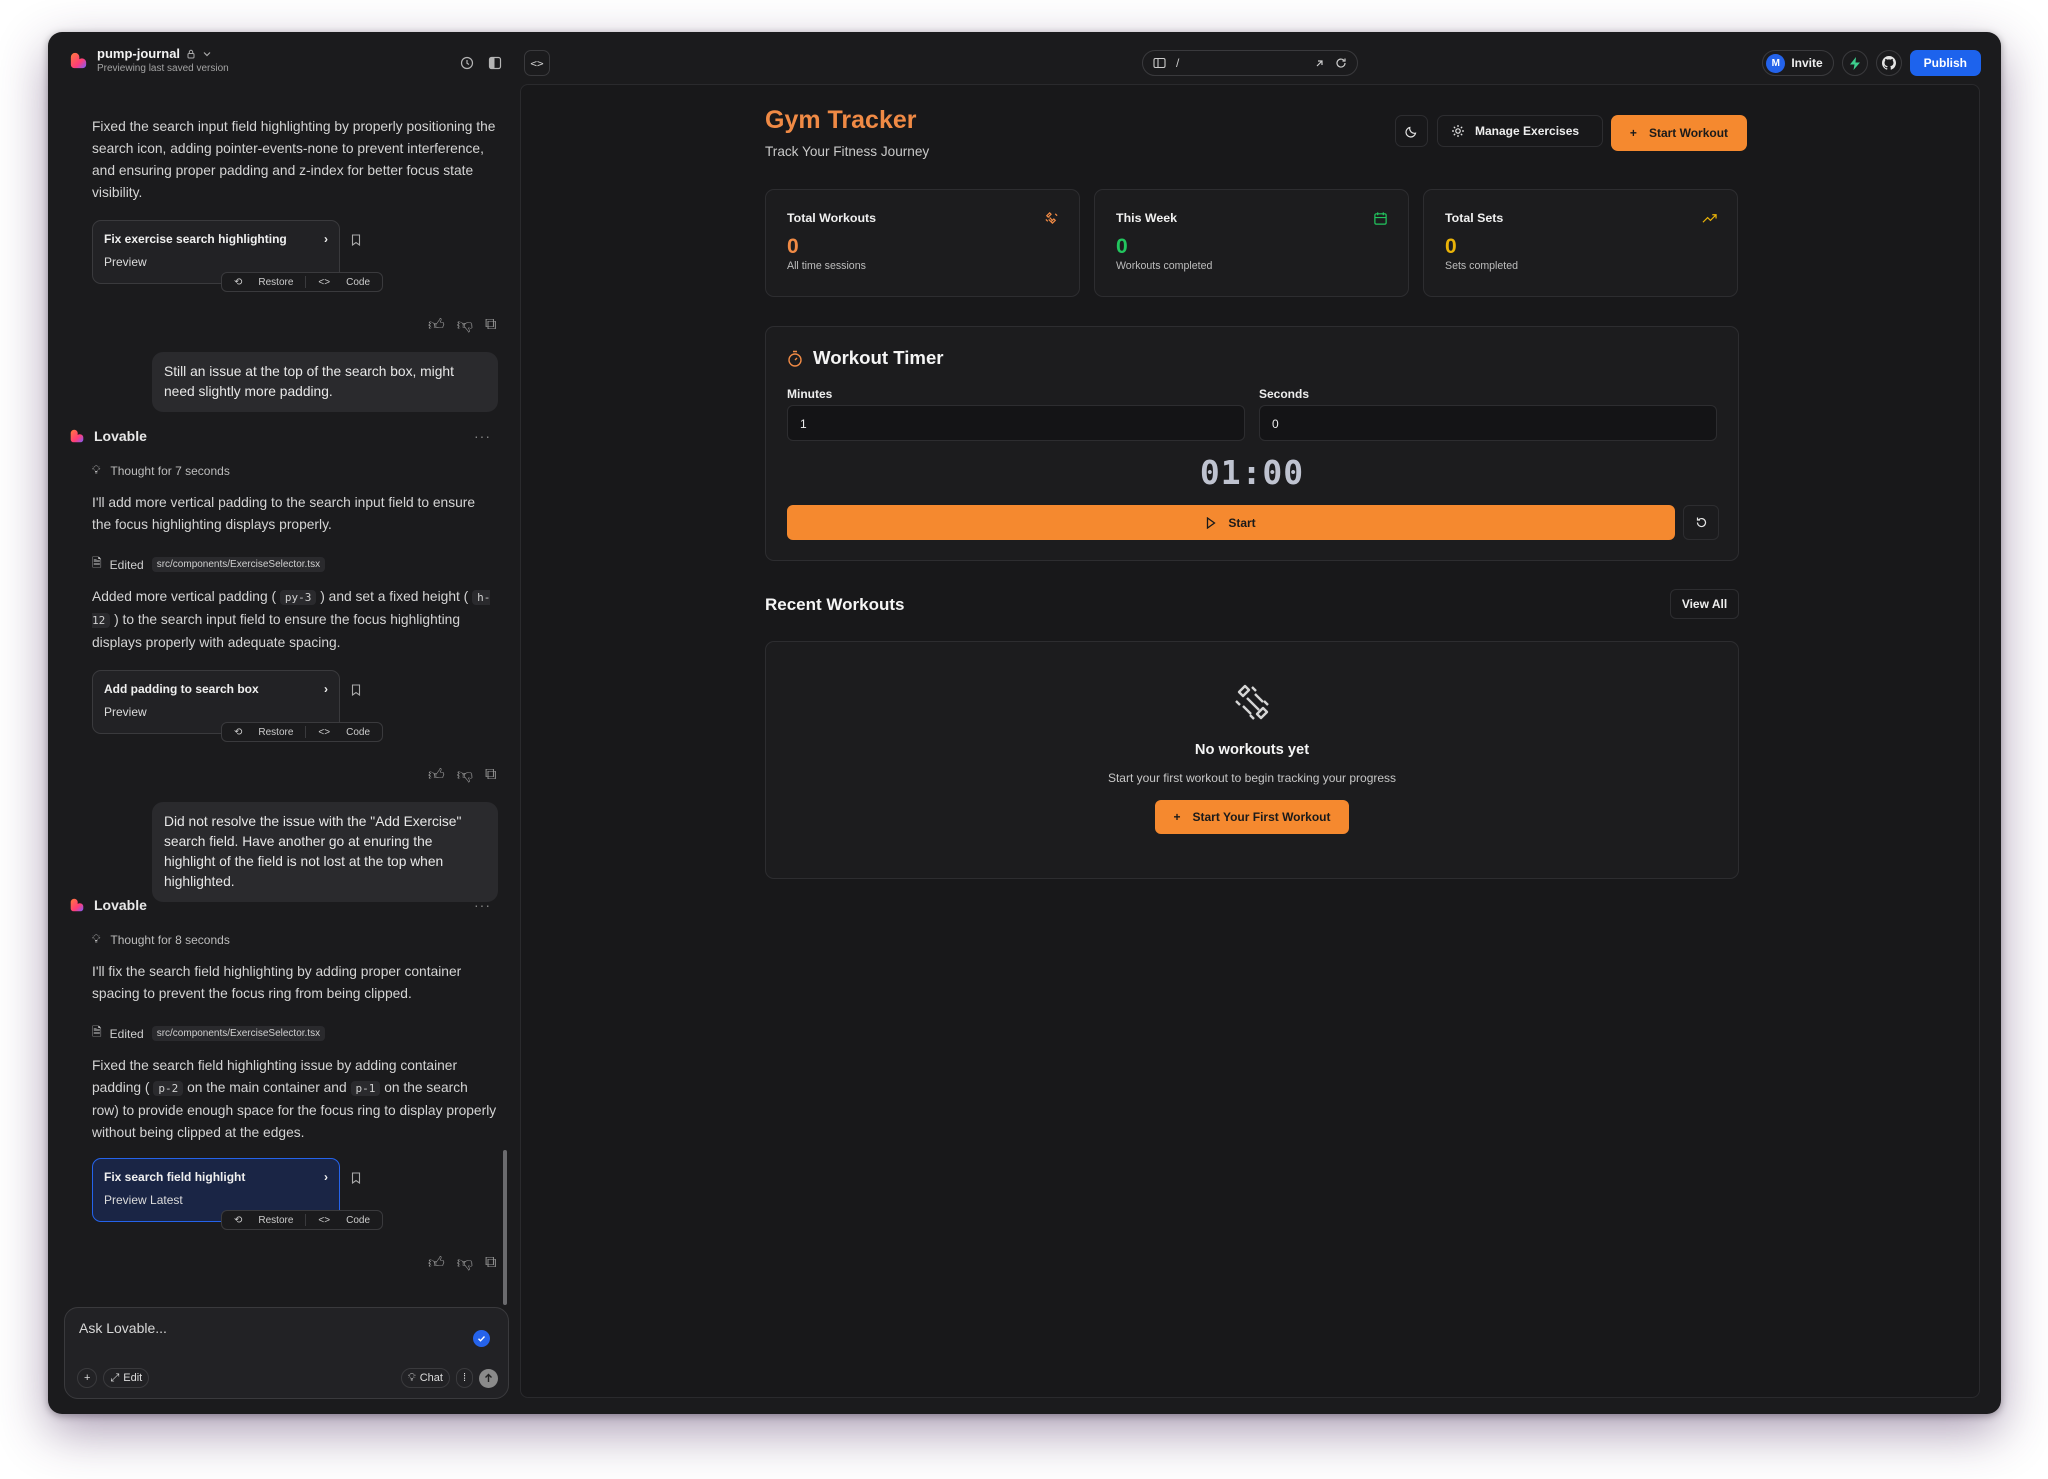  Describe the element at coordinates (495, 63) in the screenshot. I see `sidebar-toggle-icon` at that location.